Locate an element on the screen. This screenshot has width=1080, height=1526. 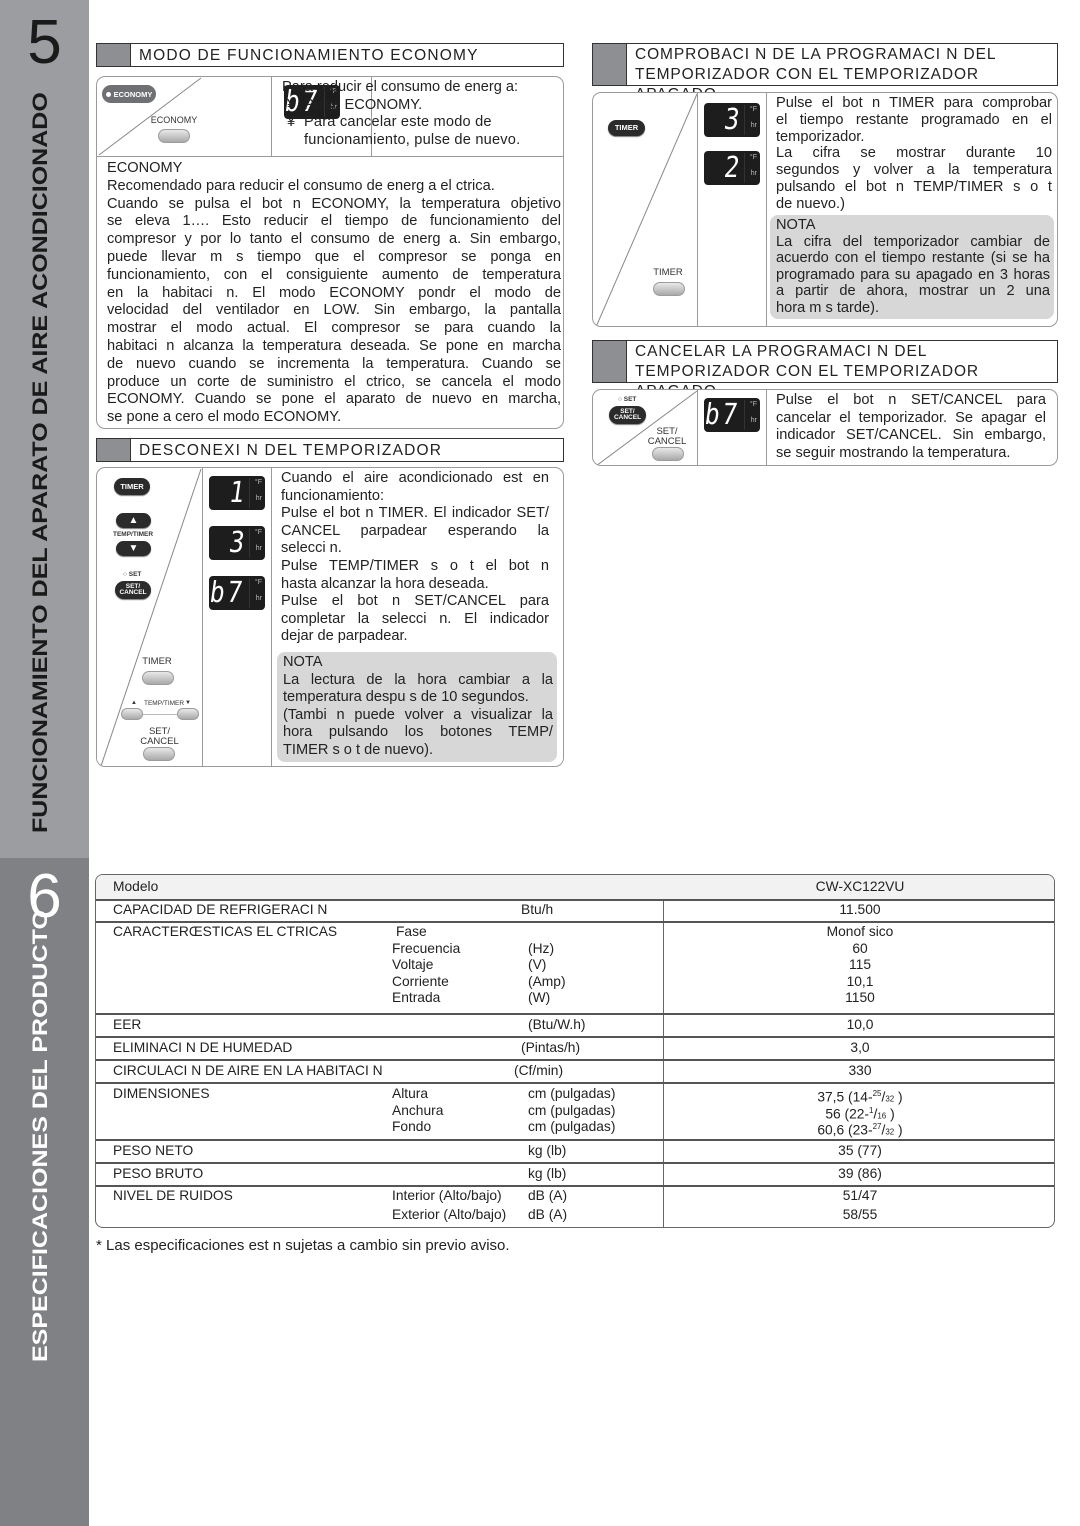
unit-timer-label: TIMER is located at coordinates (668, 272).